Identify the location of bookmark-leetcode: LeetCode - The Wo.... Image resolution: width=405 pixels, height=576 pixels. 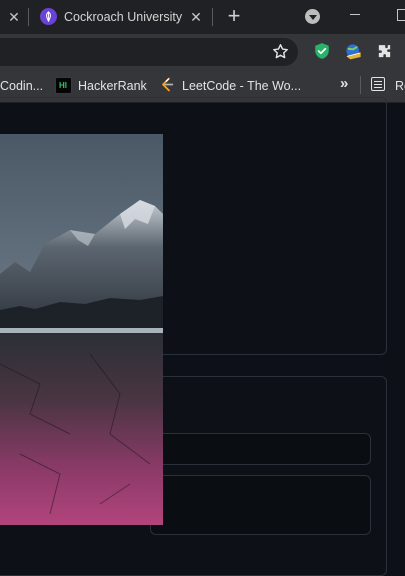
(241, 86).